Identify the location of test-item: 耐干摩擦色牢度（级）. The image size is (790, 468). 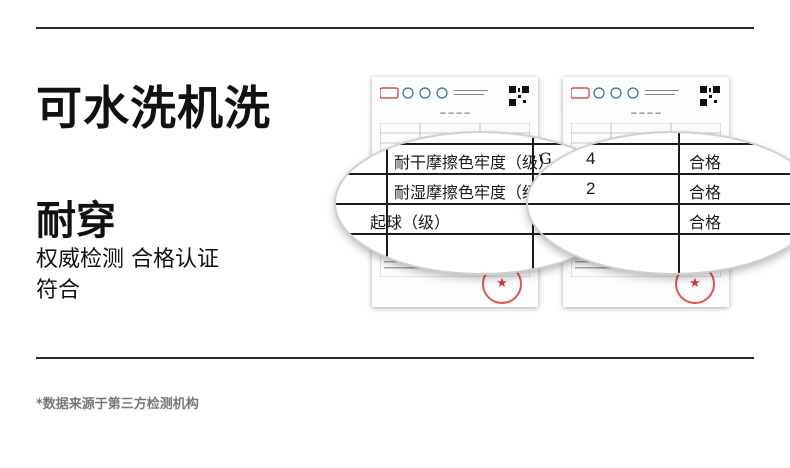
(474, 162).